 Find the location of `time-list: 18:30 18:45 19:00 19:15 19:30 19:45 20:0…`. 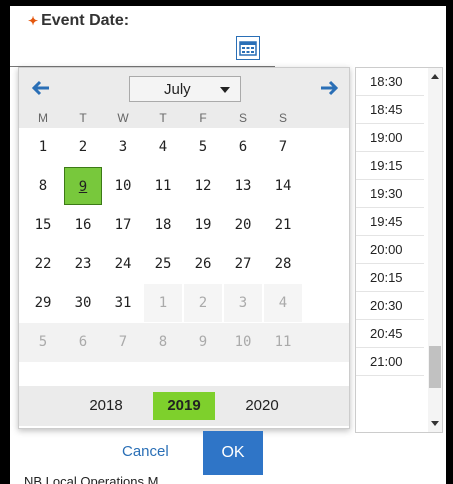

time-list: 18:30 18:45 19:00 19:15 19:30 19:45 20:0… is located at coordinates (399, 250).